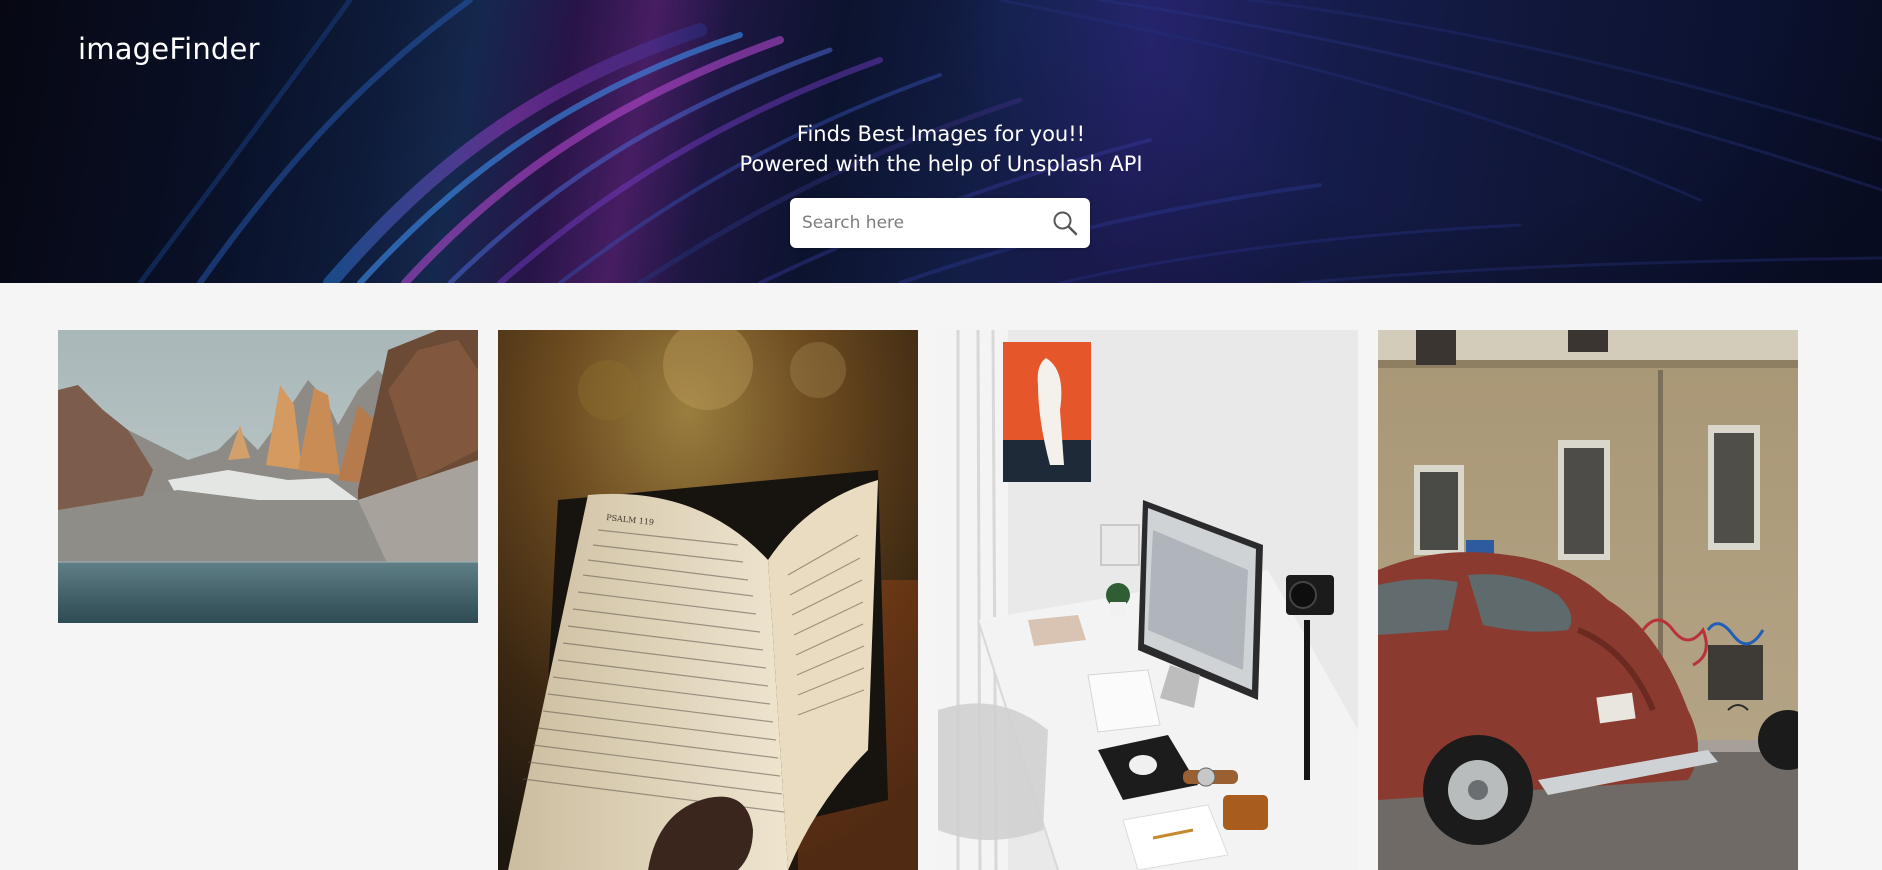  What do you see at coordinates (1148, 600) in the screenshot?
I see `gallery-image-desk-setup` at bounding box center [1148, 600].